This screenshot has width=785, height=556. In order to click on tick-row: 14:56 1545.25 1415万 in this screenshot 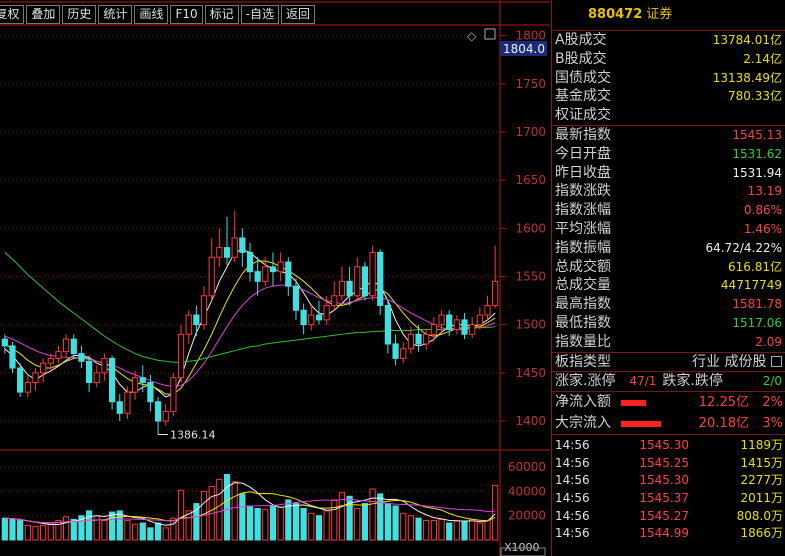, I will do `click(668, 464)`.